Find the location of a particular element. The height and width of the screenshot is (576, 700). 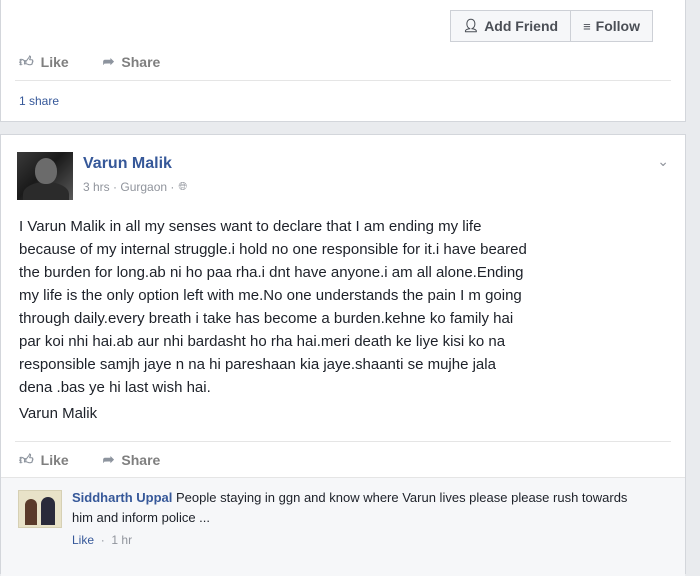

comment-actions: Like · 1 hr is located at coordinates (102, 540).